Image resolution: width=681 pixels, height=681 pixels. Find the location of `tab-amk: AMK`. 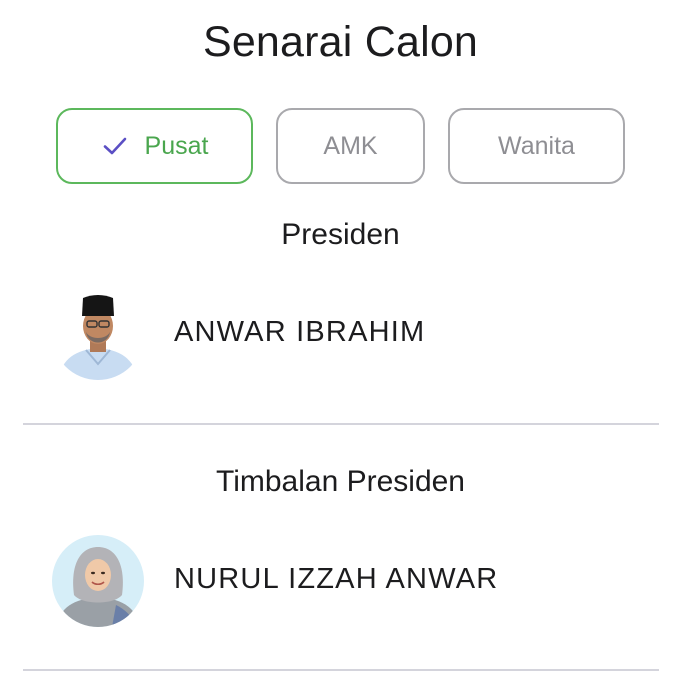

tab-amk: AMK is located at coordinates (350, 146).